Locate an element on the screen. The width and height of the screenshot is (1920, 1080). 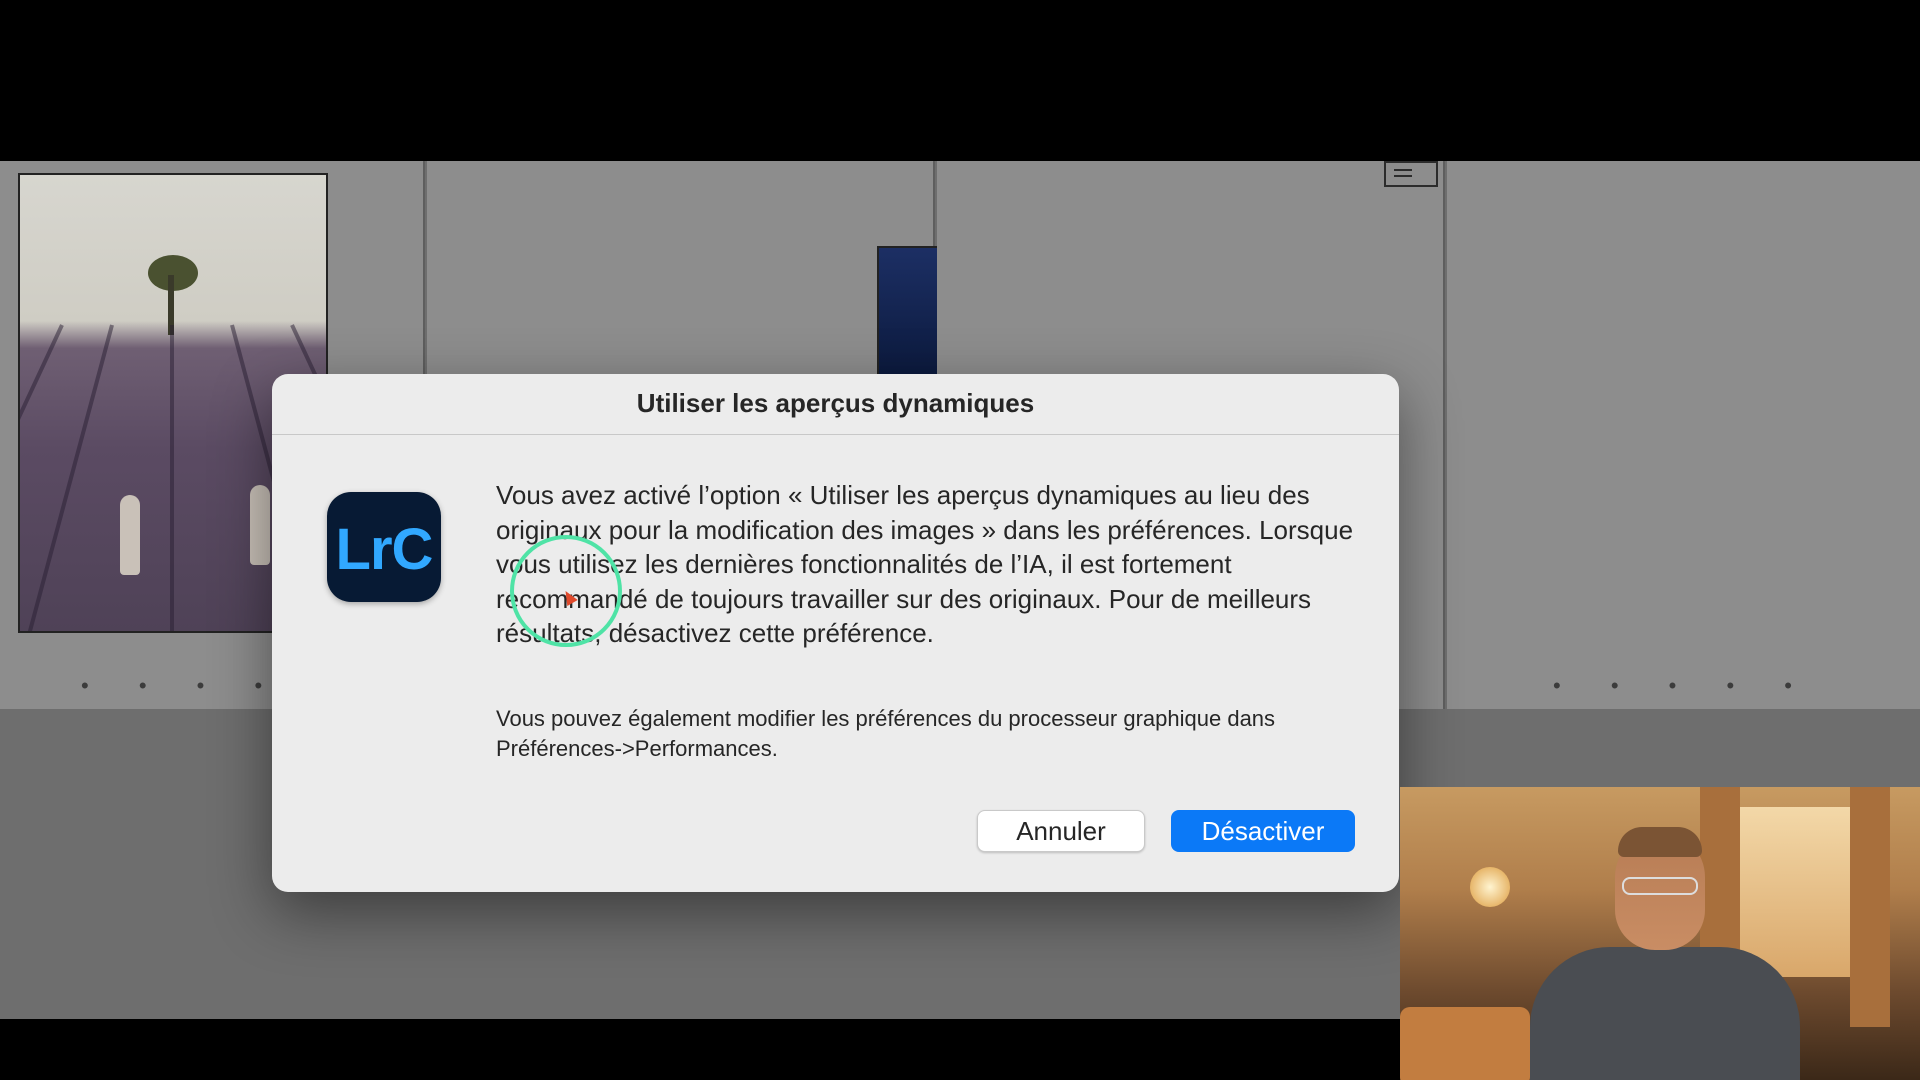
disable-button: Désactiver is located at coordinates (1263, 831).